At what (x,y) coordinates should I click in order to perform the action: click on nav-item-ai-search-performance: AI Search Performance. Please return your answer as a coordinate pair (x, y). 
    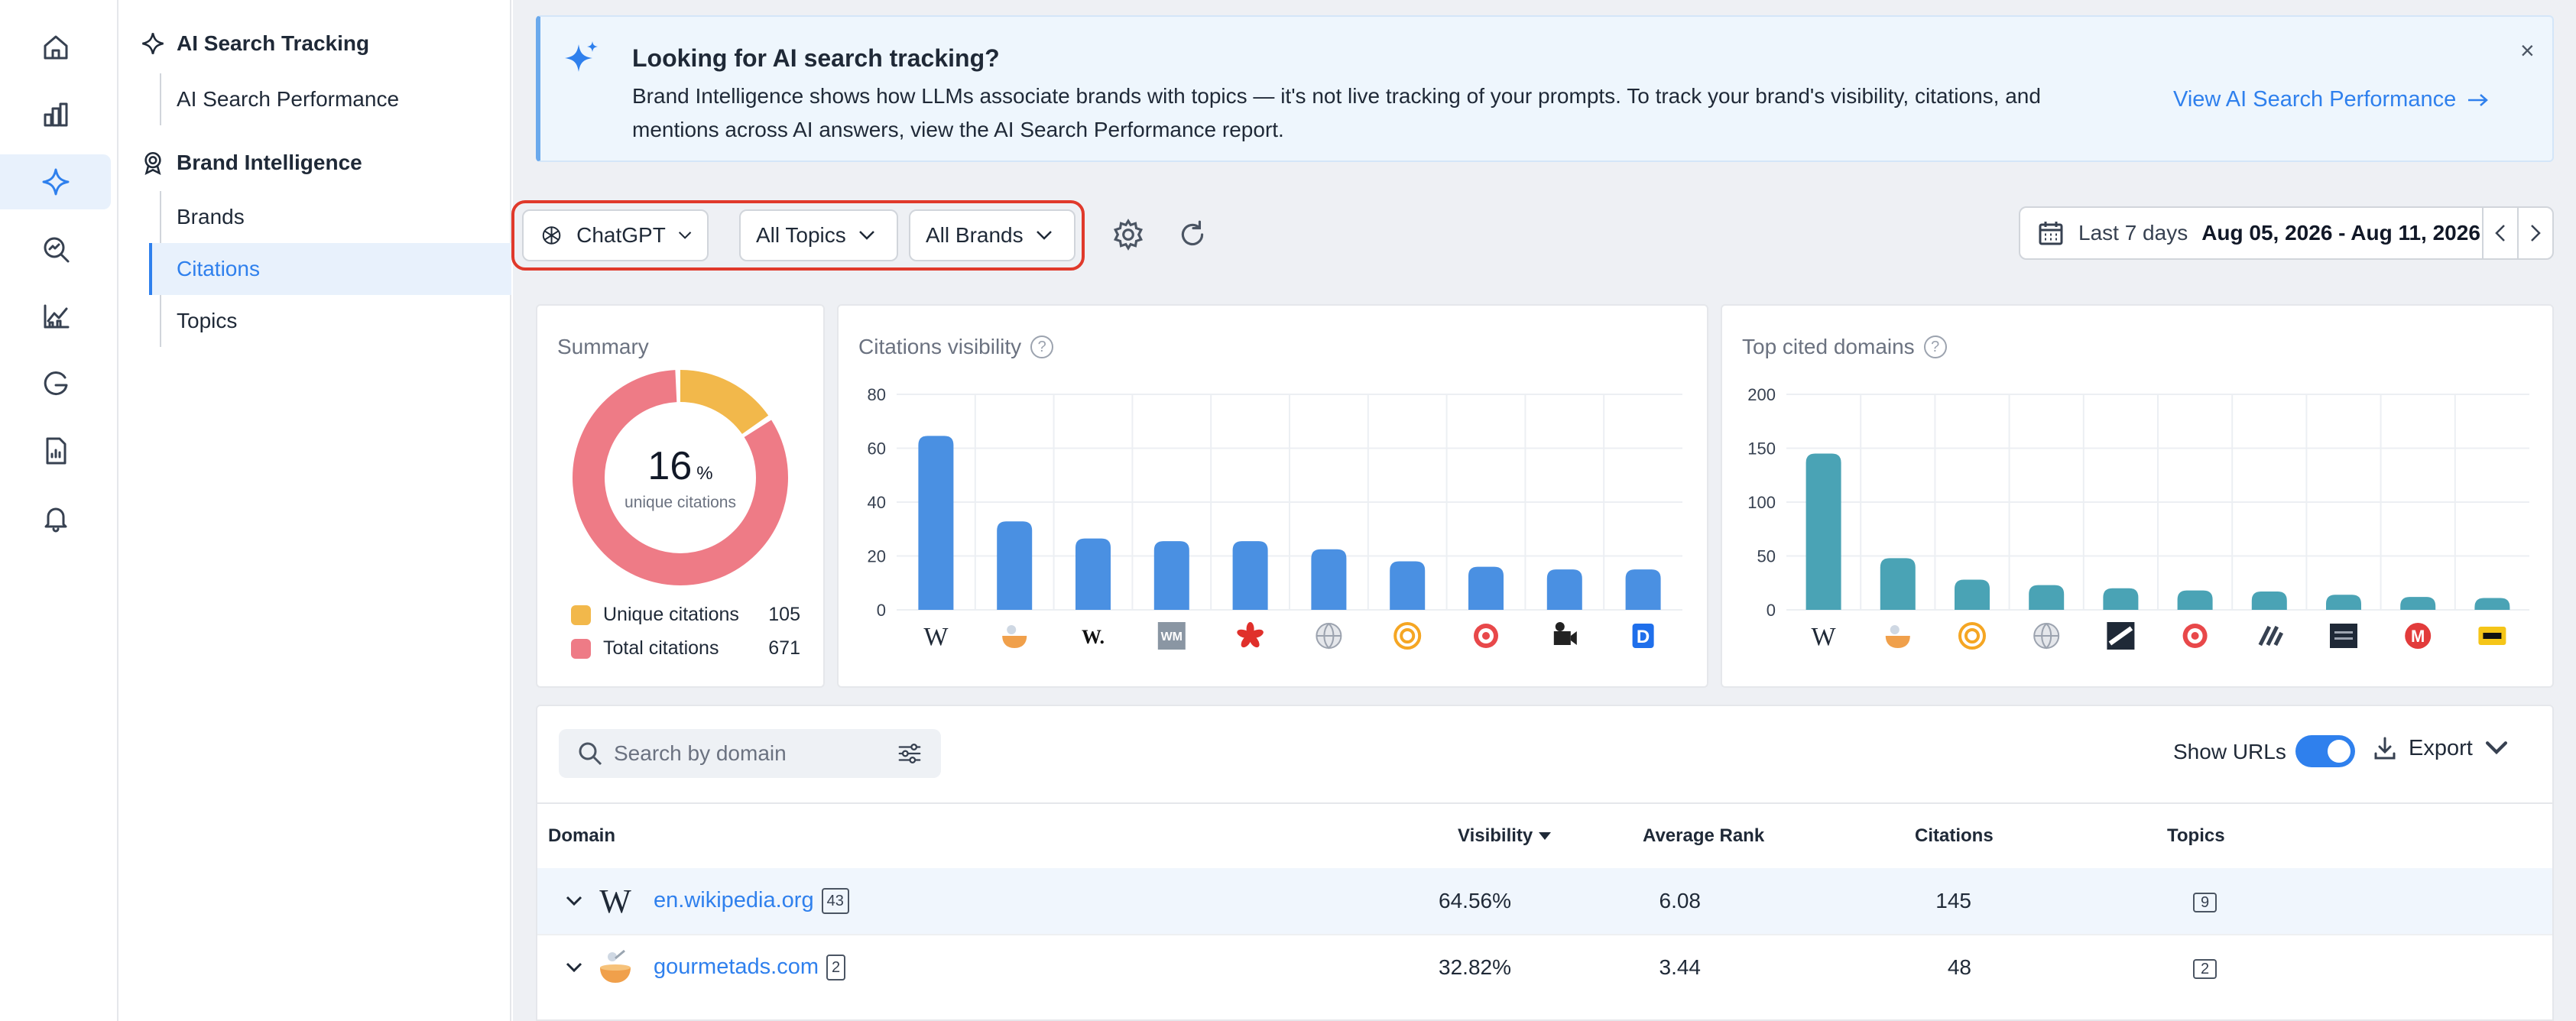
    Looking at the image, I should click on (330, 99).